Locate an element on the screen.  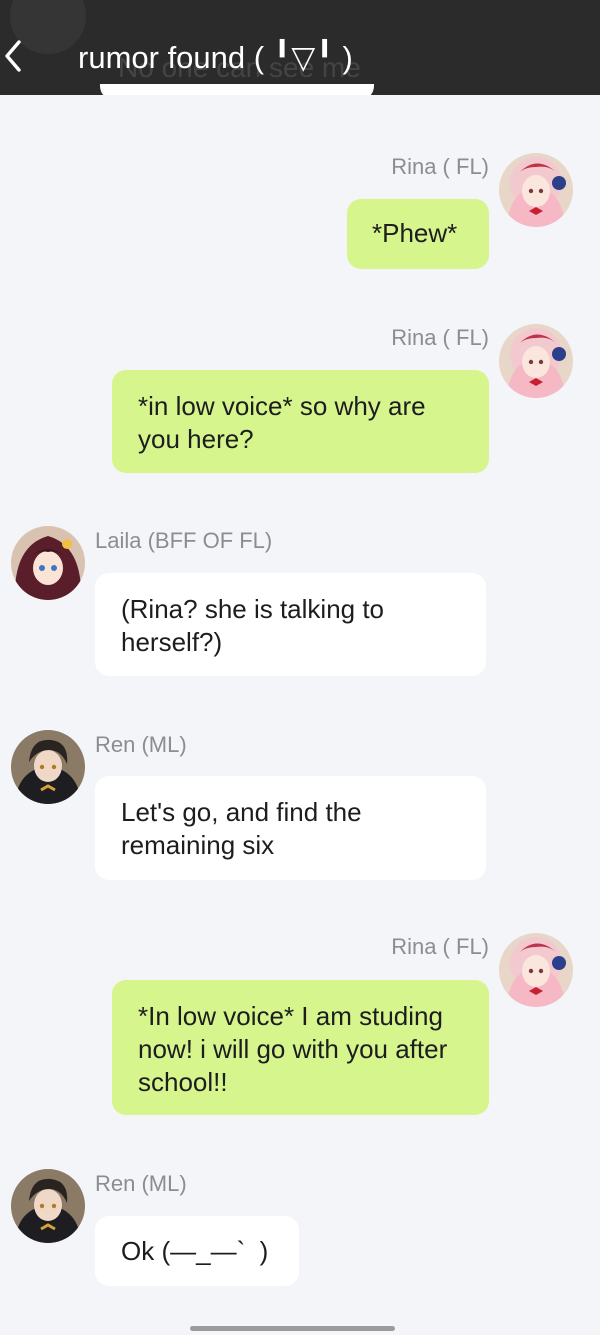
sender-name: Laila (BFF OF FL) is located at coordinates (184, 540).